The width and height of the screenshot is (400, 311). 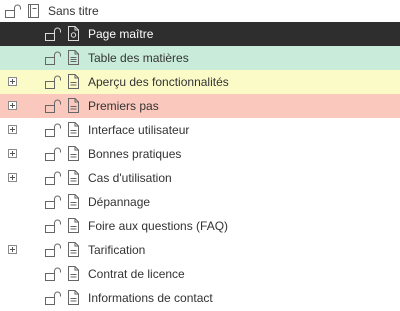 I want to click on tree-item: Bonnes pratiques, so click(x=200, y=154).